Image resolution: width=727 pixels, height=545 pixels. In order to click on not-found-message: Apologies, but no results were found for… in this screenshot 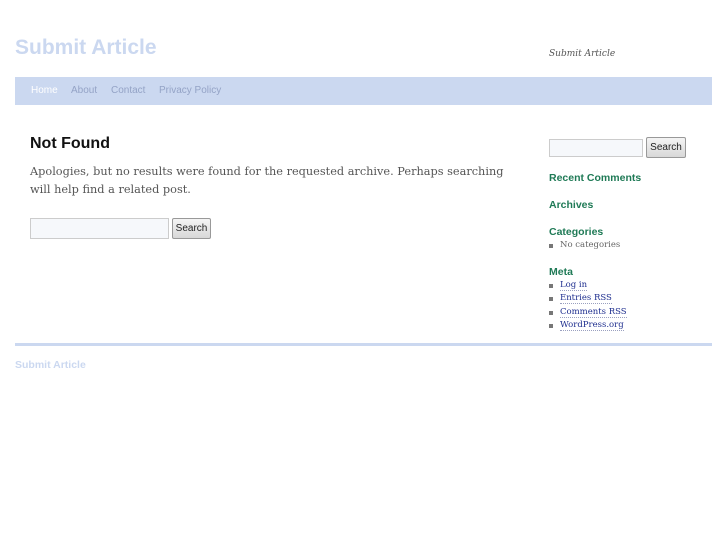, I will do `click(267, 180)`.